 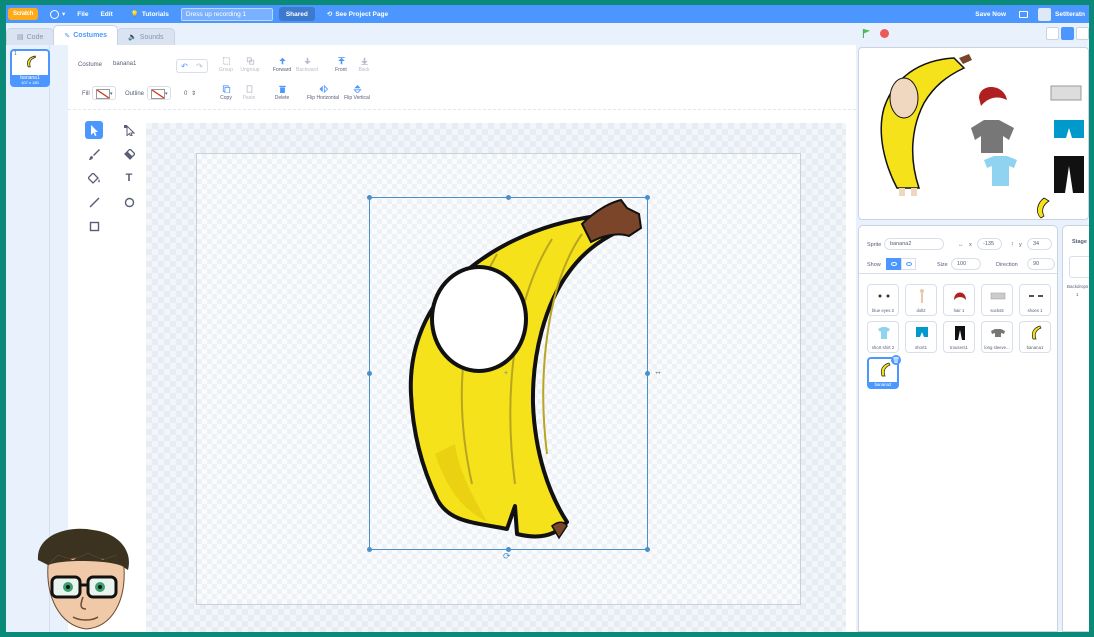 I want to click on stage-scene, so click(x=982, y=136).